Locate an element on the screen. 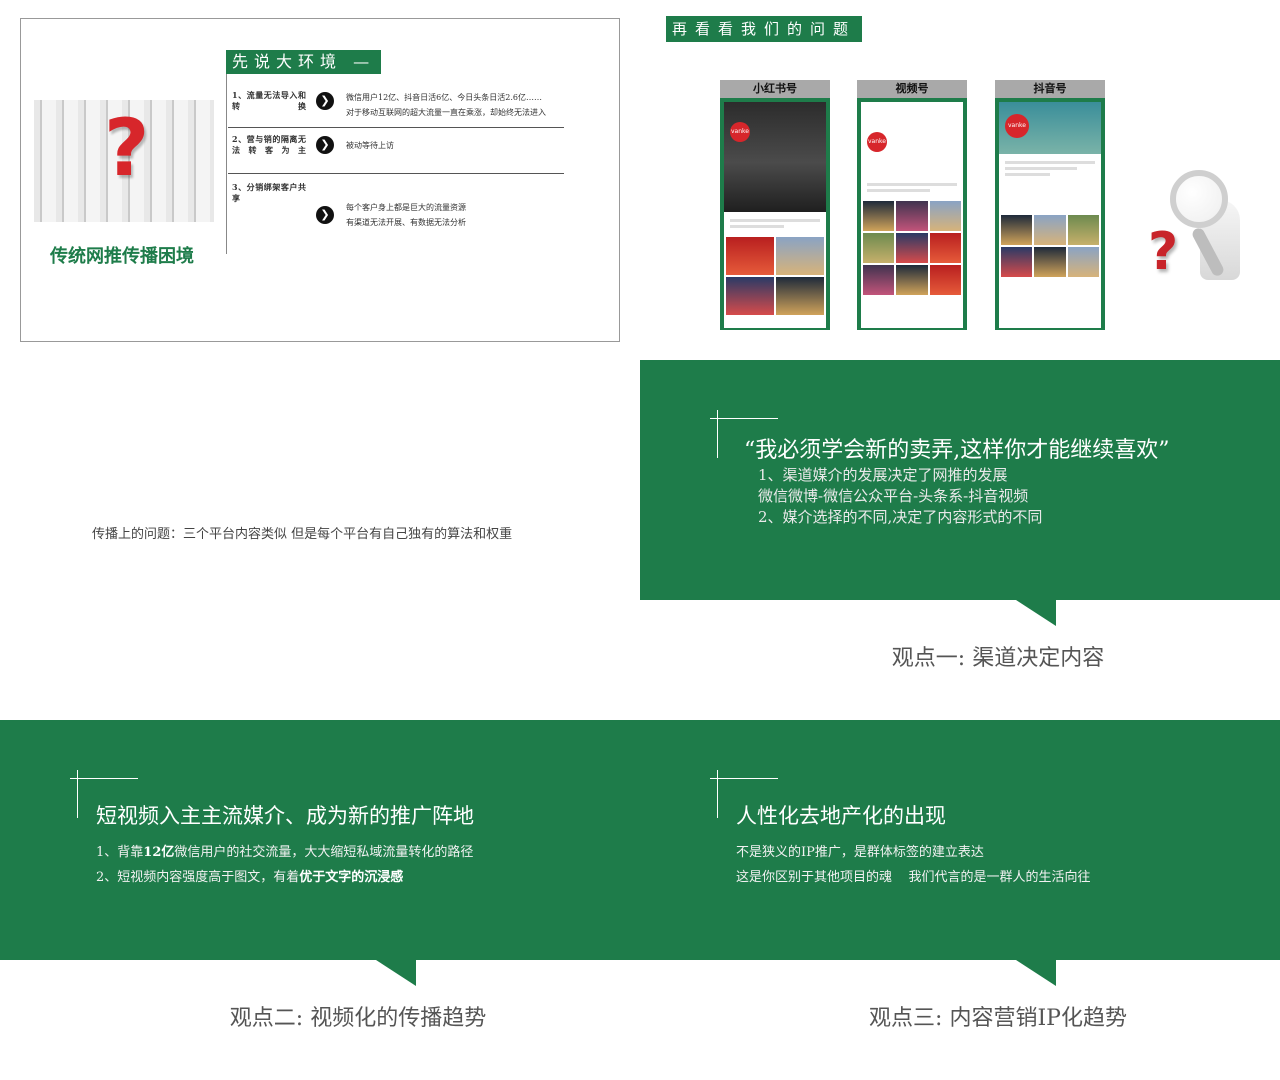  phone-title: 小红书号 is located at coordinates (775, 89).